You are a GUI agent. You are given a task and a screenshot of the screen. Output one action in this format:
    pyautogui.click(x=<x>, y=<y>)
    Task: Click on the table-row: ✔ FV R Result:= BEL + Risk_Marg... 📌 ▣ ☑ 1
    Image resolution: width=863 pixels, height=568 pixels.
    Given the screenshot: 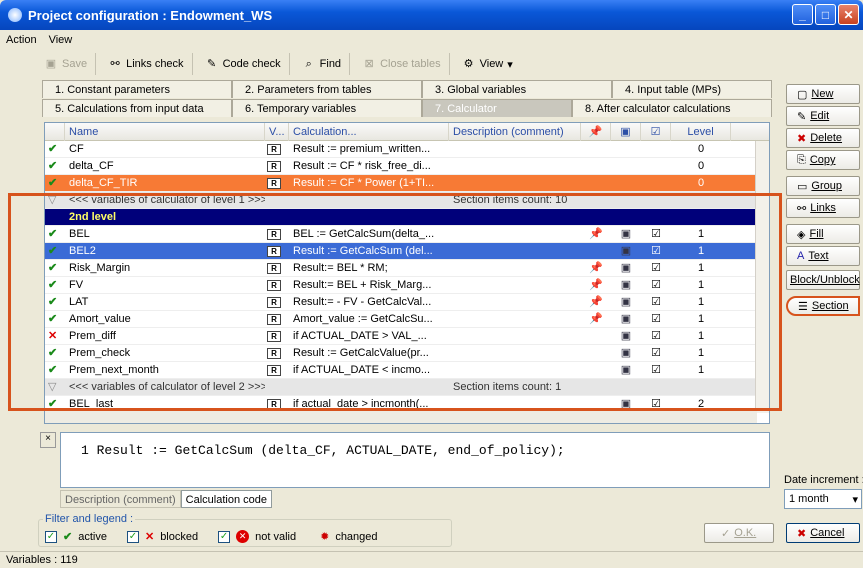 What is the action you would take?
    pyautogui.click(x=401, y=285)
    